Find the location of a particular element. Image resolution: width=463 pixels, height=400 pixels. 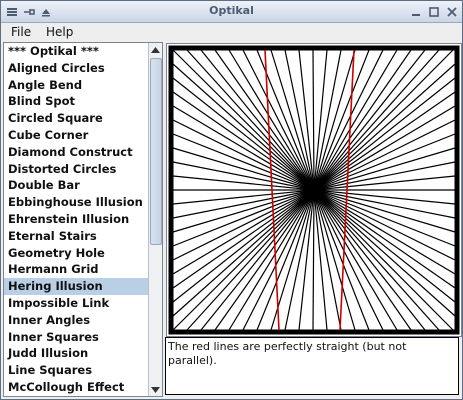

list-item: McCollough Effect is located at coordinates (76, 387).